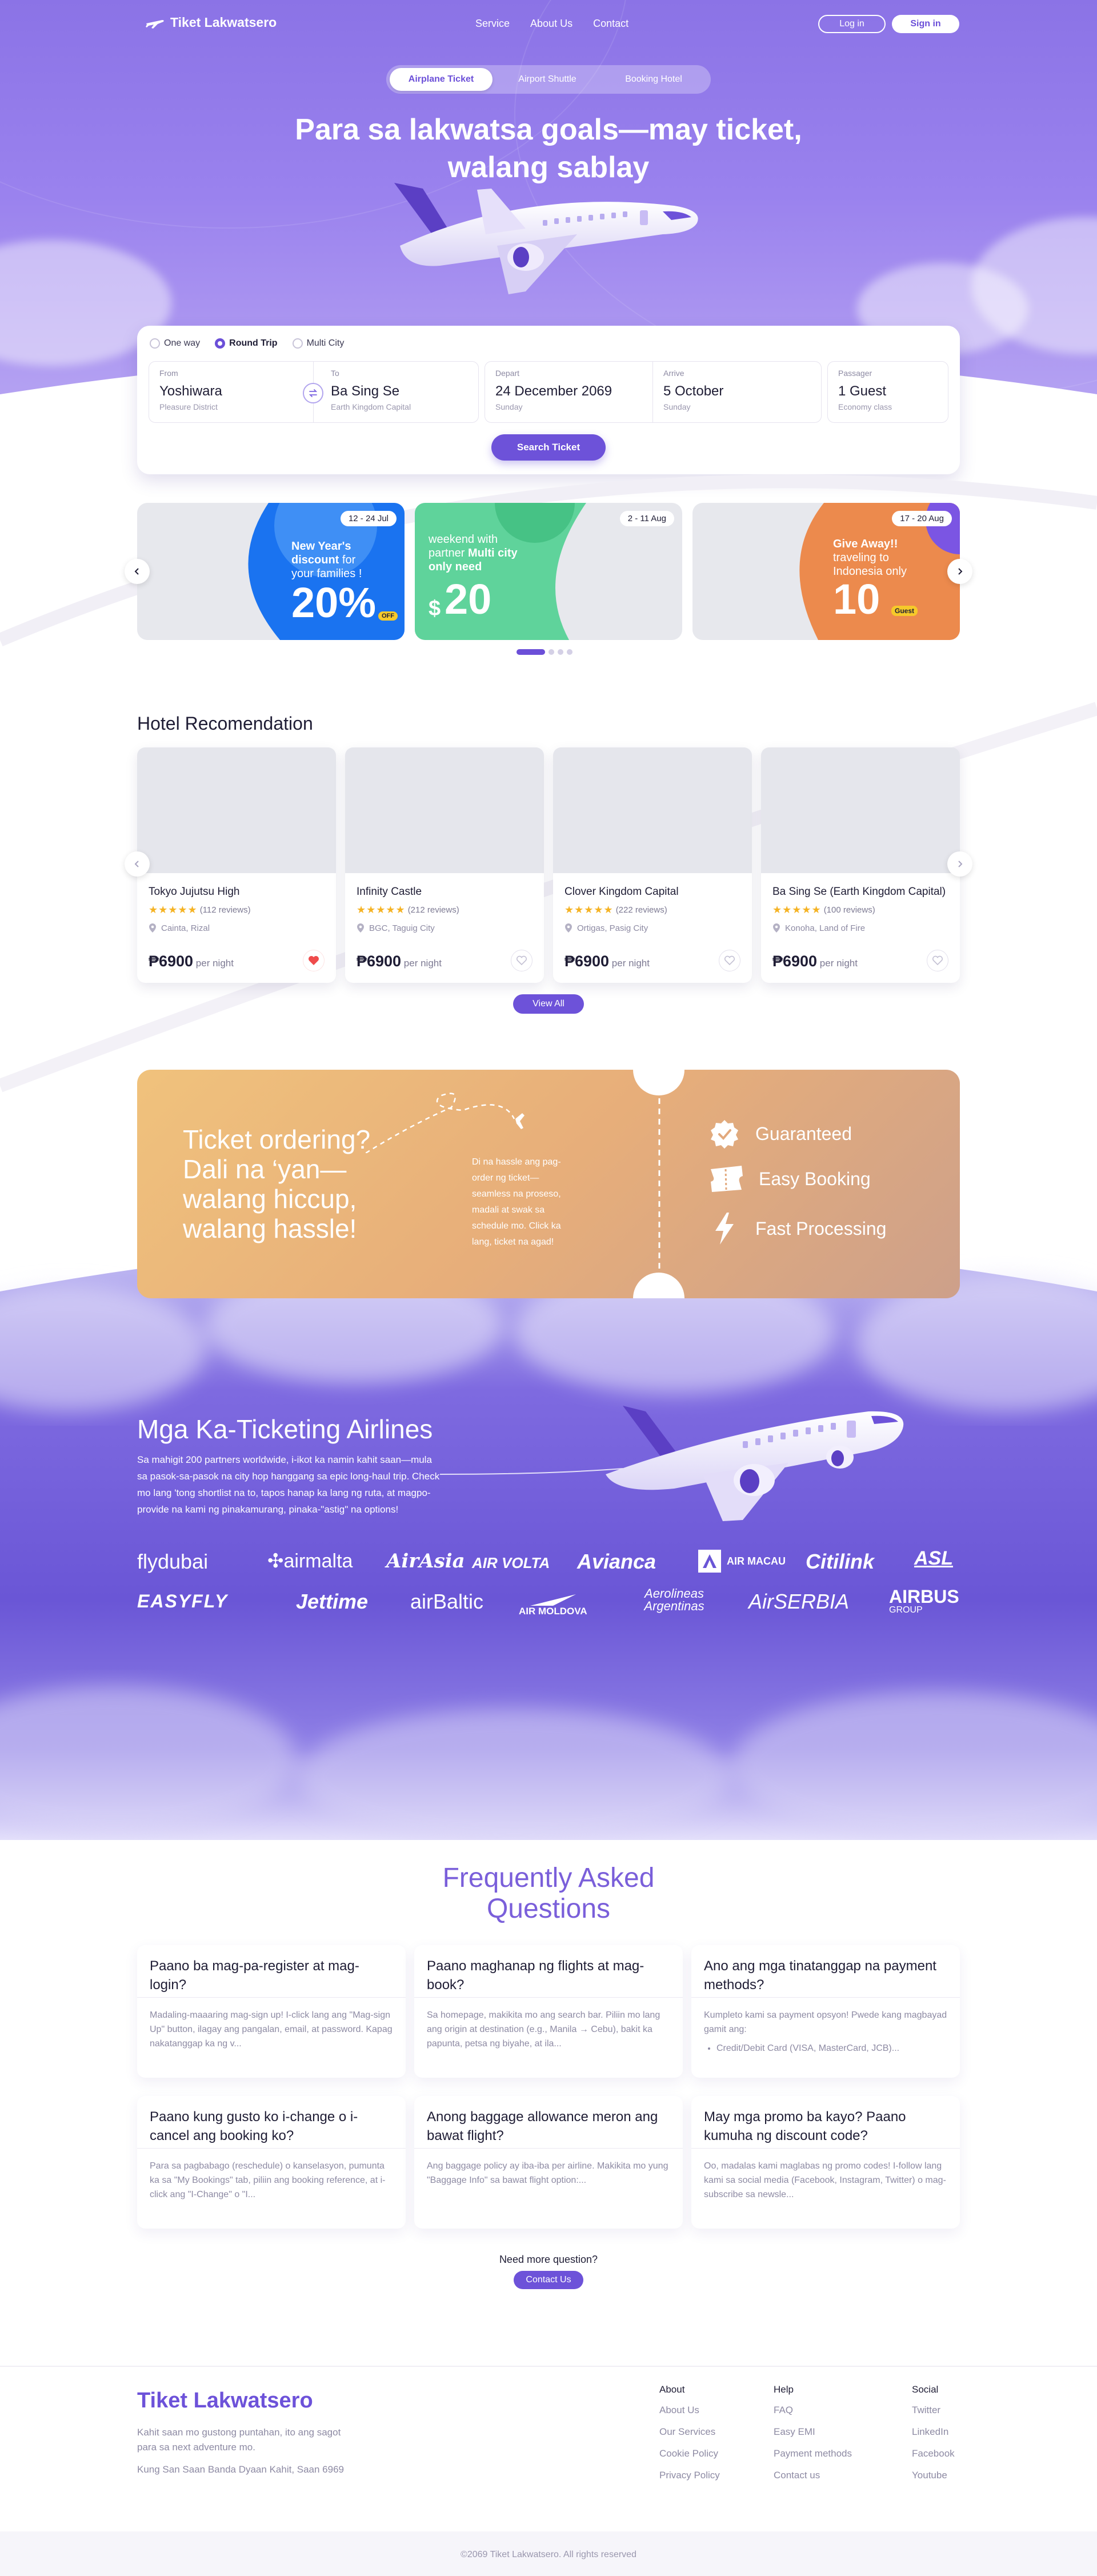  I want to click on feature-fast-processing: Fast Processing, so click(797, 1228).